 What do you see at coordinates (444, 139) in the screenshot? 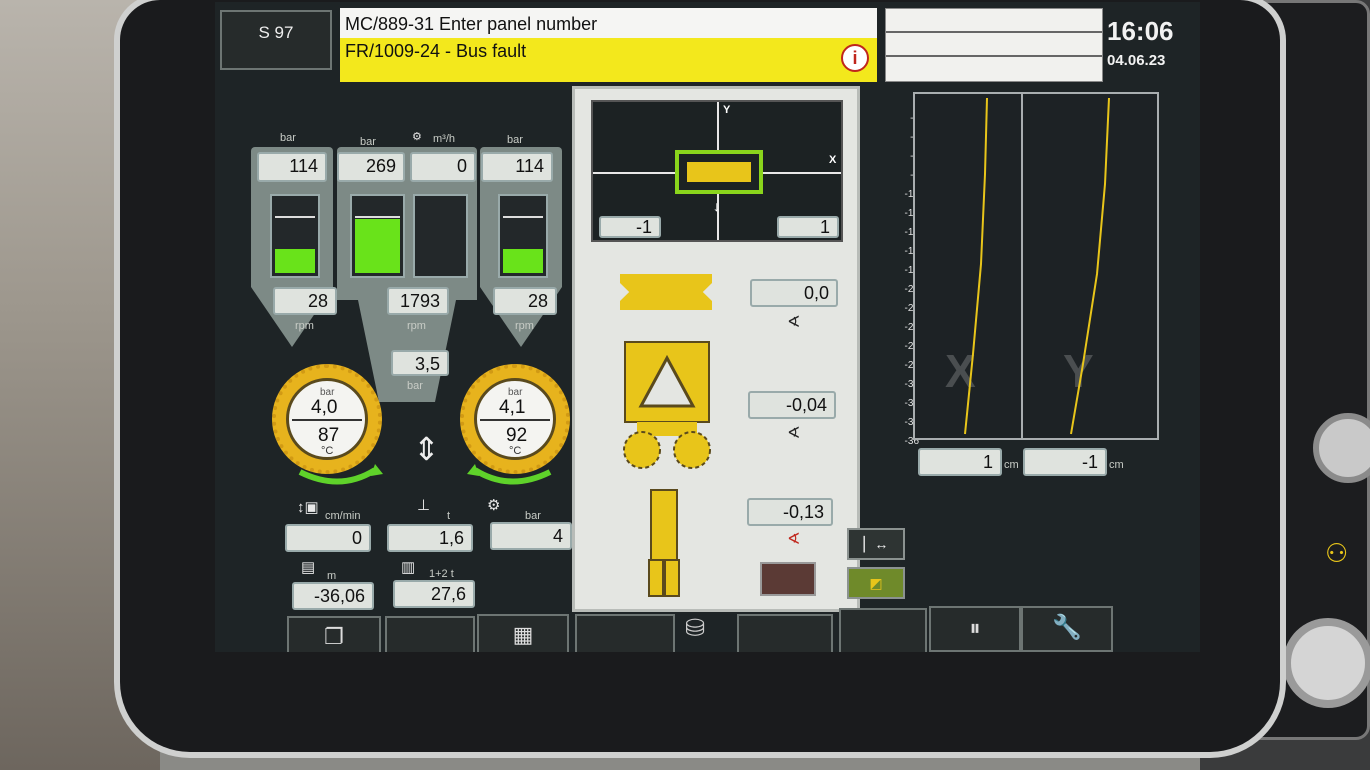
I see `unit-flow: m³/h` at bounding box center [444, 139].